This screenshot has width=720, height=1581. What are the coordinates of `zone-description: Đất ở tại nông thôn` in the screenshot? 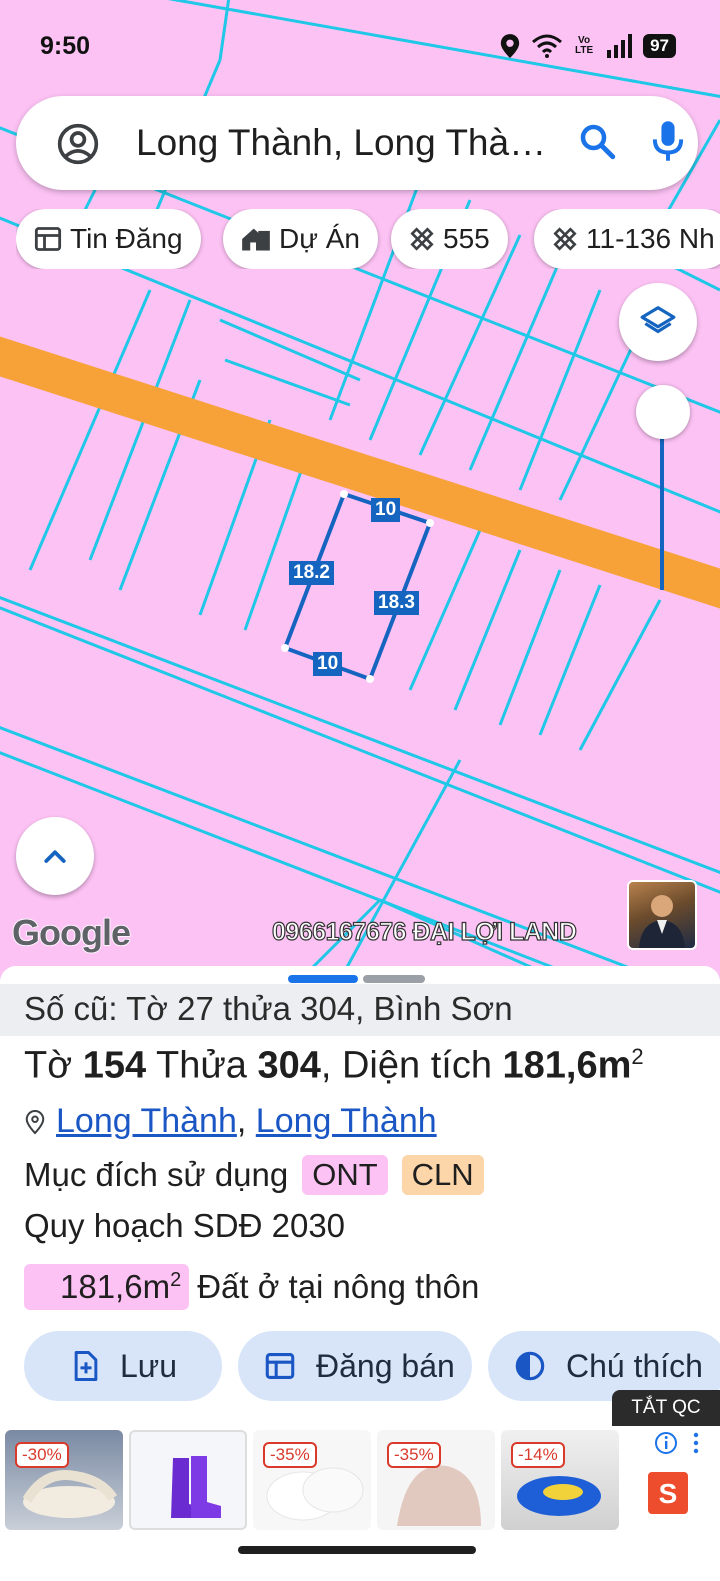 It's located at (338, 1286).